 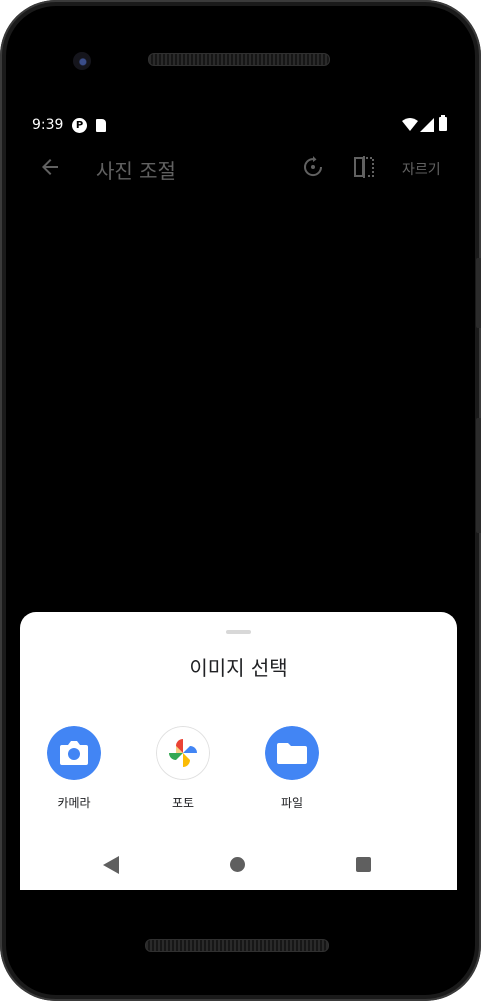 I want to click on wifi-icon, so click(x=410, y=124).